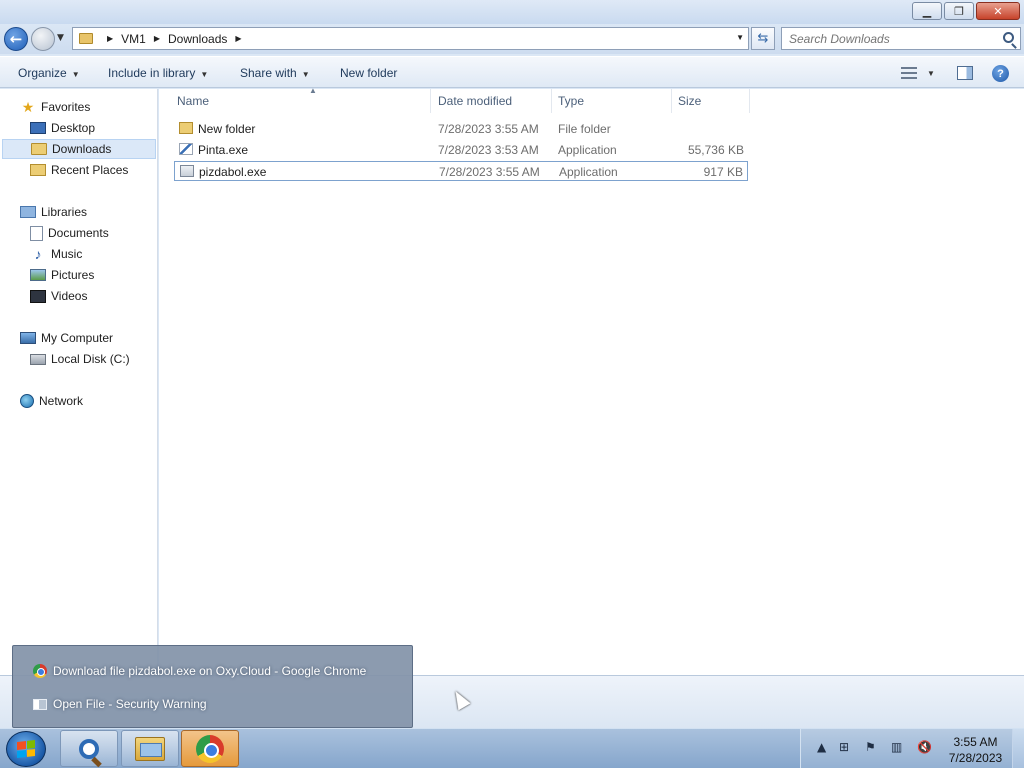 This screenshot has width=1024, height=768. Describe the element at coordinates (38, 254) in the screenshot. I see `music-note-icon: ♪` at that location.